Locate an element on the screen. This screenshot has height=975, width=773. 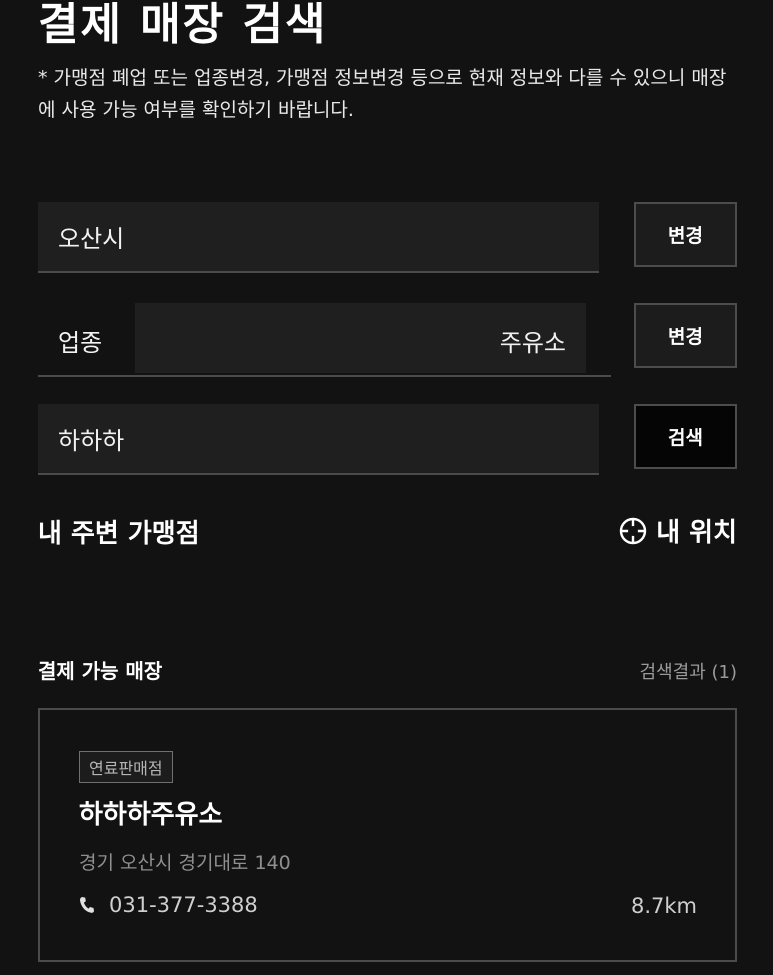
my-location-button: 내 위치 is located at coordinates (677, 530).